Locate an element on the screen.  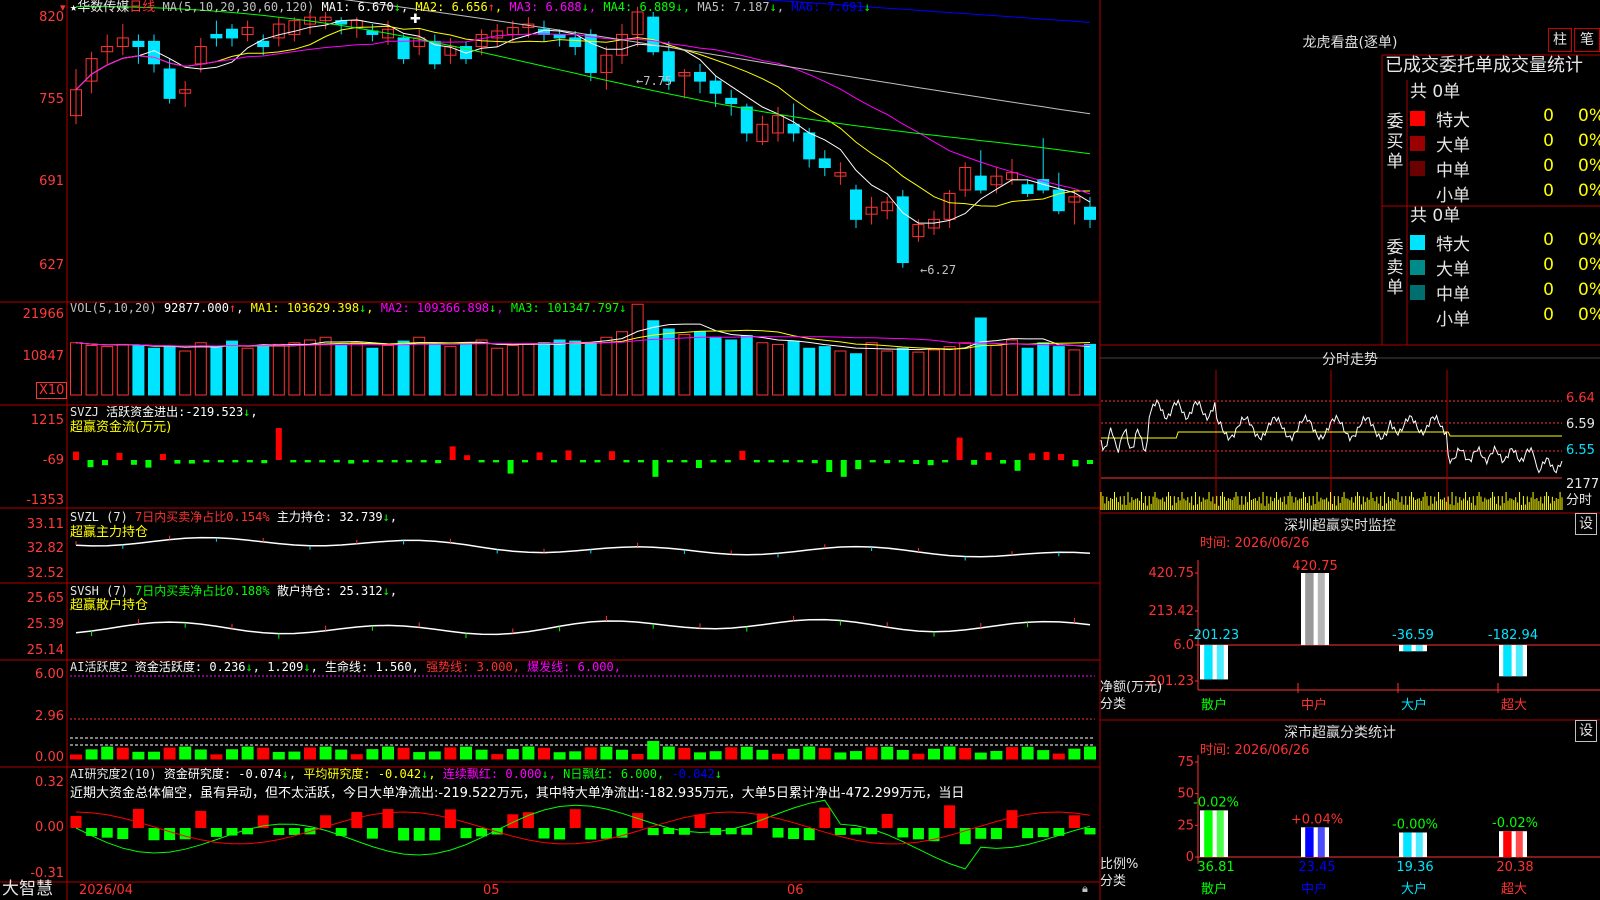
ai-active-v1: 0.236 is located at coordinates (227, 667).